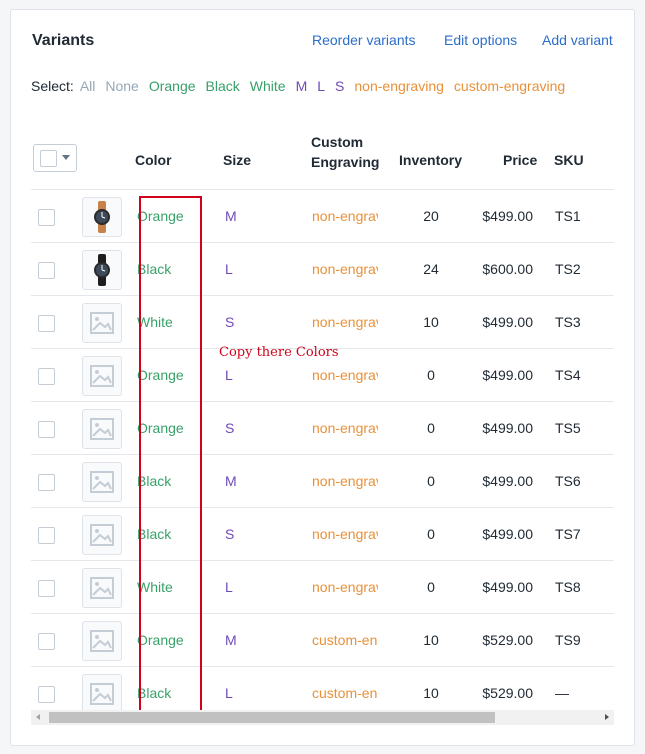  Describe the element at coordinates (507, 269) in the screenshot. I see `cell-price: $600.00` at that location.